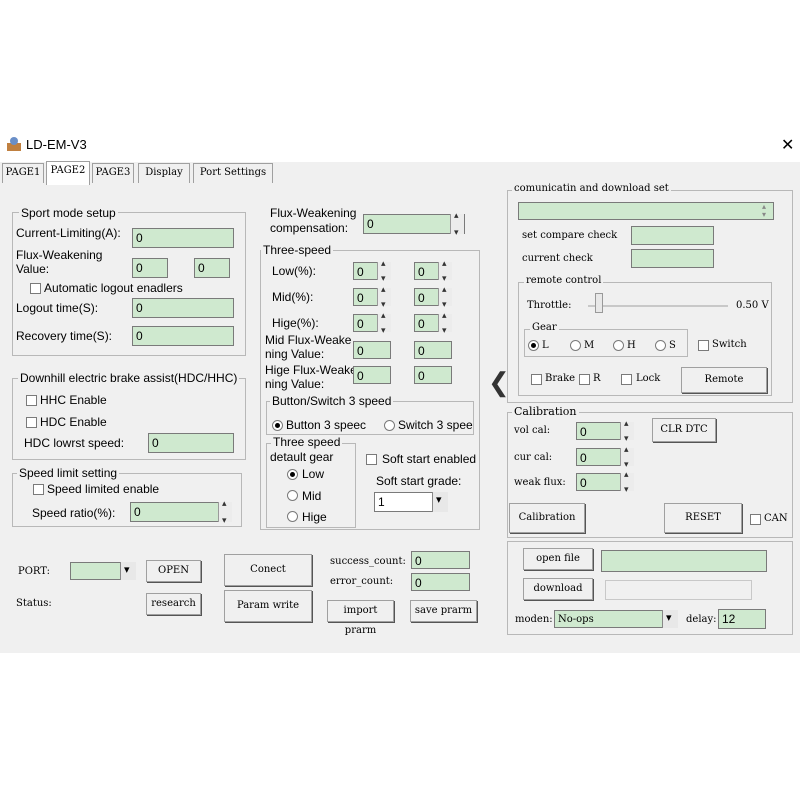  I want to click on cur-cal-spinner, so click(627, 457).